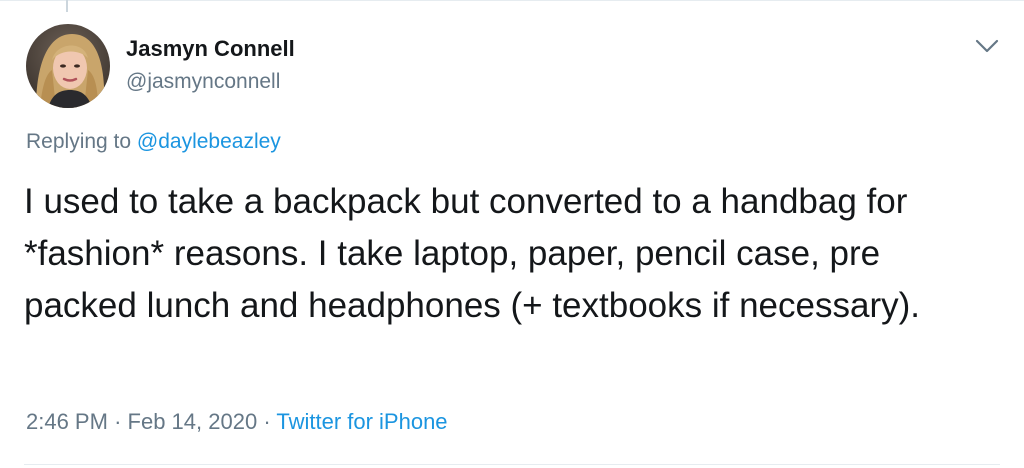 The image size is (1024, 468). I want to click on avatar-image, so click(68, 66).